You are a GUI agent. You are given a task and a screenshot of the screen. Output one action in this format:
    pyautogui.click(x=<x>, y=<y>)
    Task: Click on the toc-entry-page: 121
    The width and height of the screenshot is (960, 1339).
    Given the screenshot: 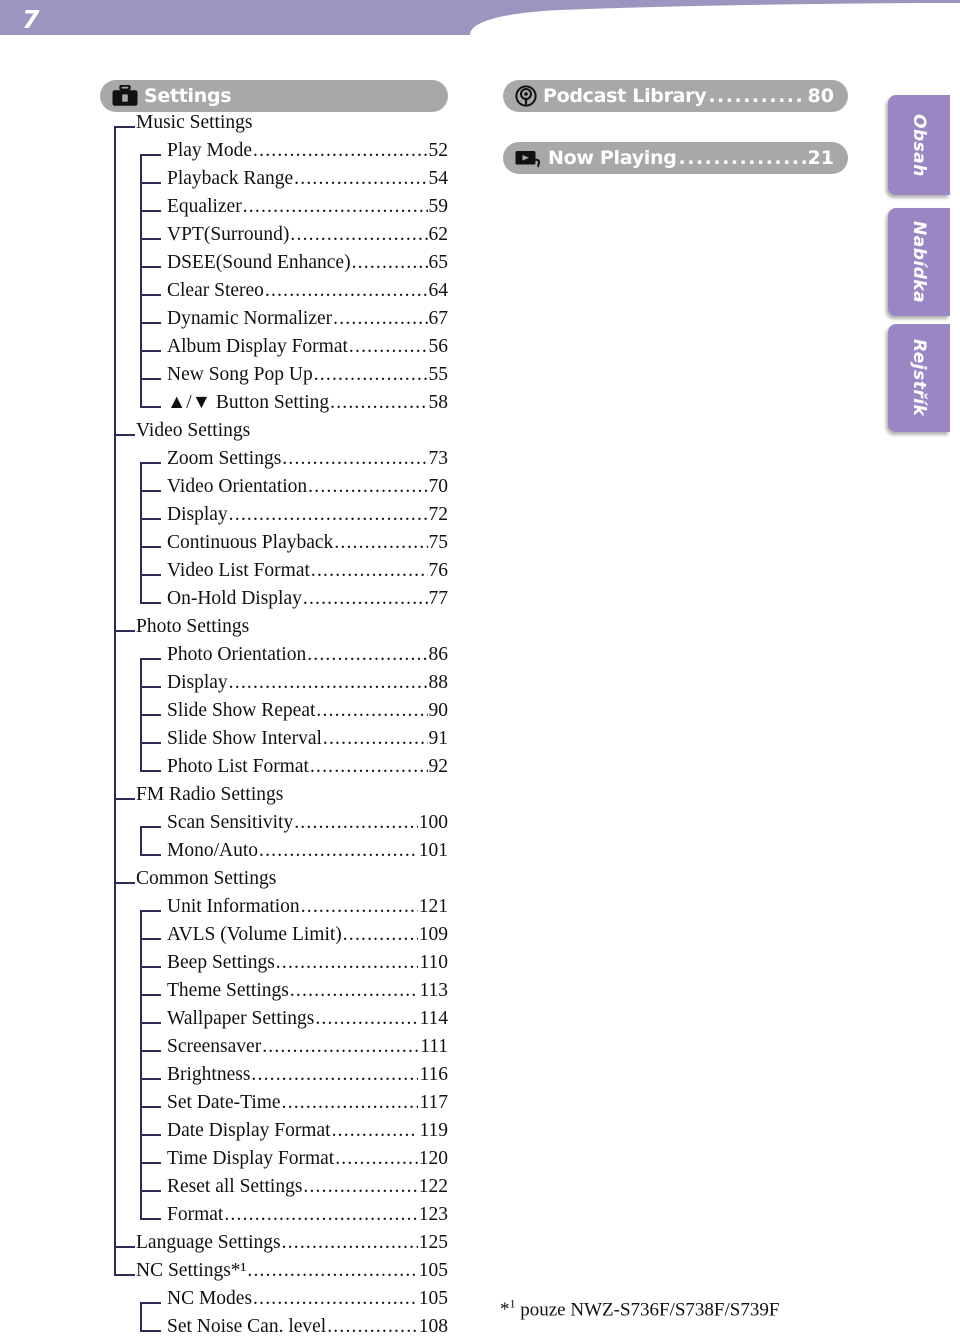 What is the action you would take?
    pyautogui.click(x=433, y=906)
    